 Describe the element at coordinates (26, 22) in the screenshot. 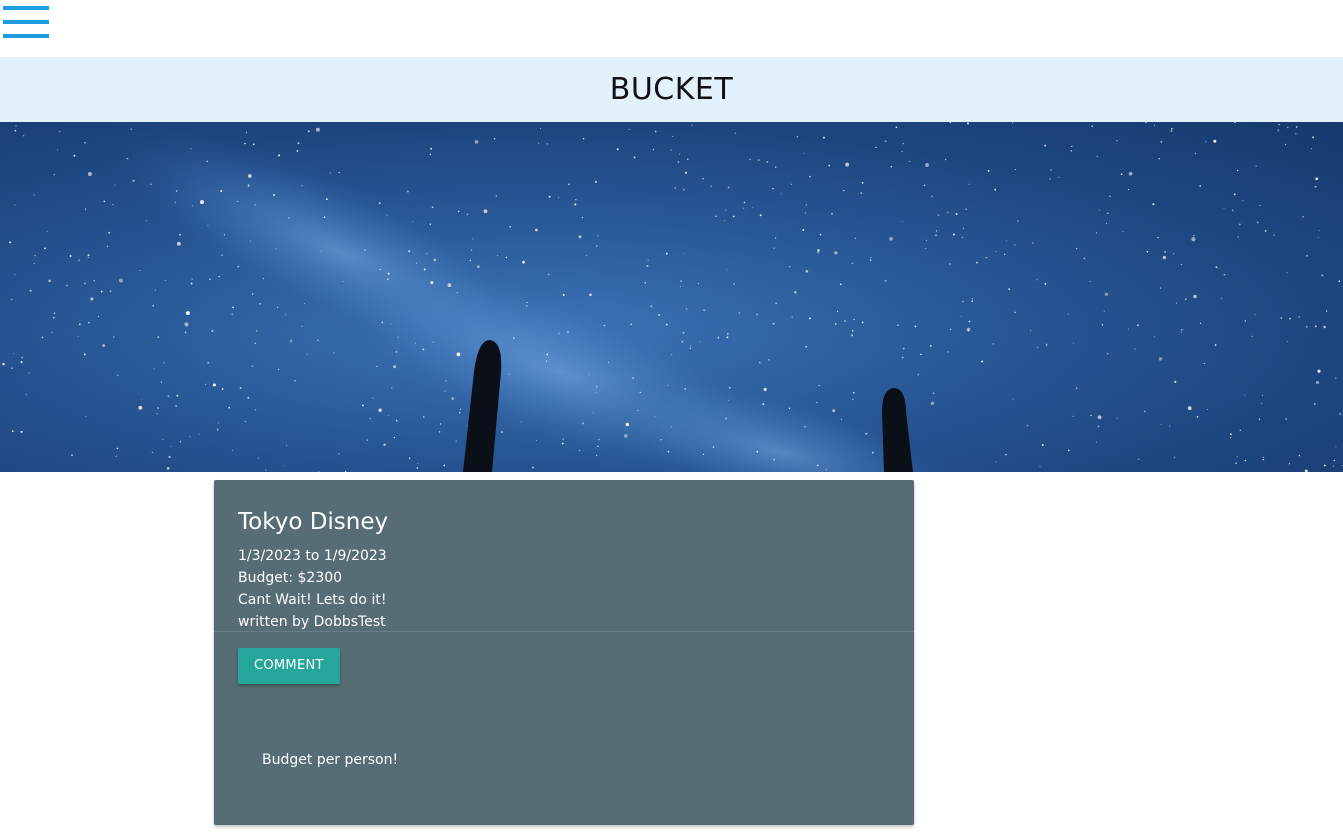

I see `hamburger-menu-icon` at that location.